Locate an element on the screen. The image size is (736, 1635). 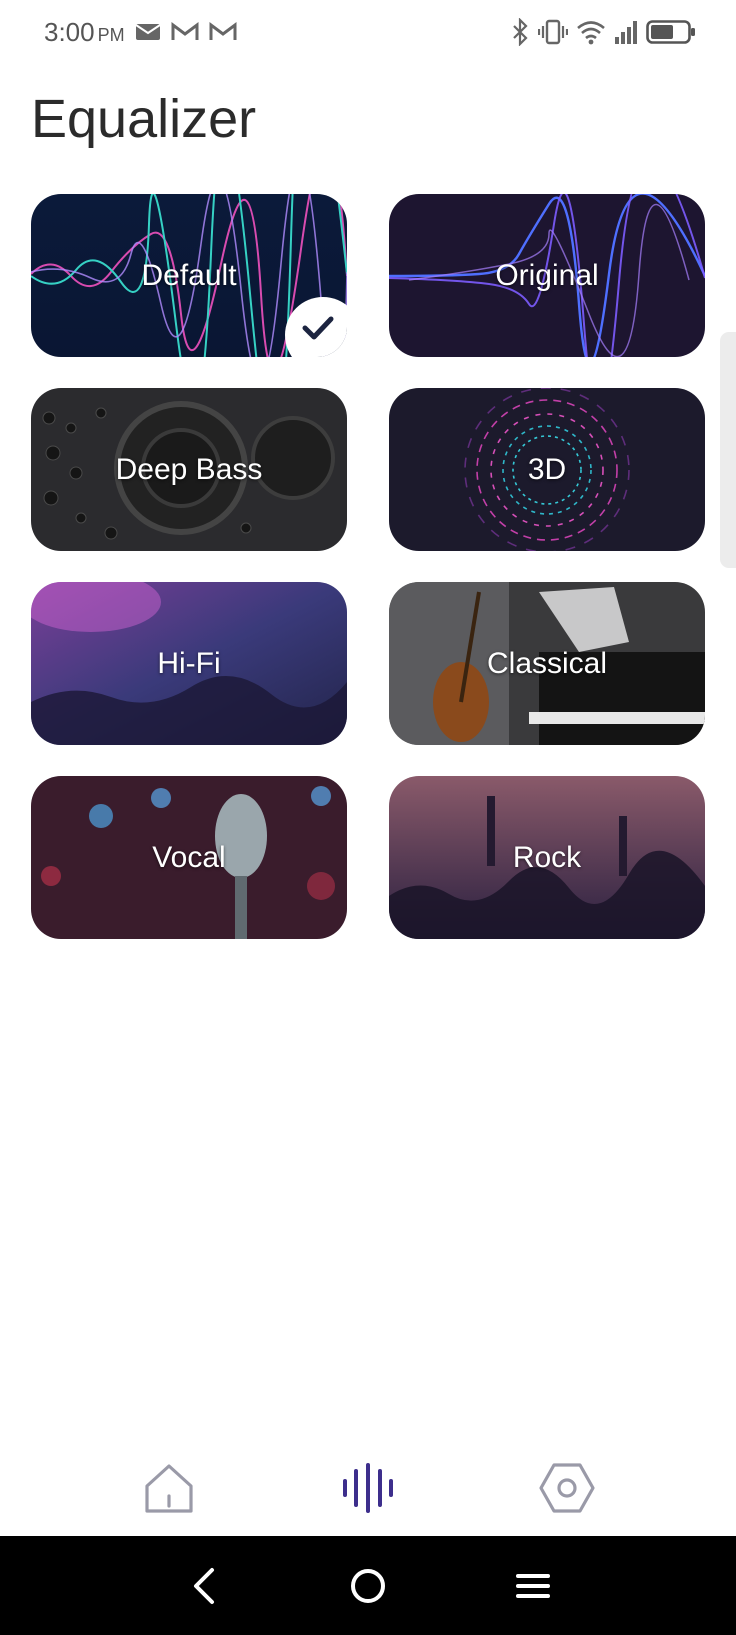
menu-icon is located at coordinates (533, 1585).